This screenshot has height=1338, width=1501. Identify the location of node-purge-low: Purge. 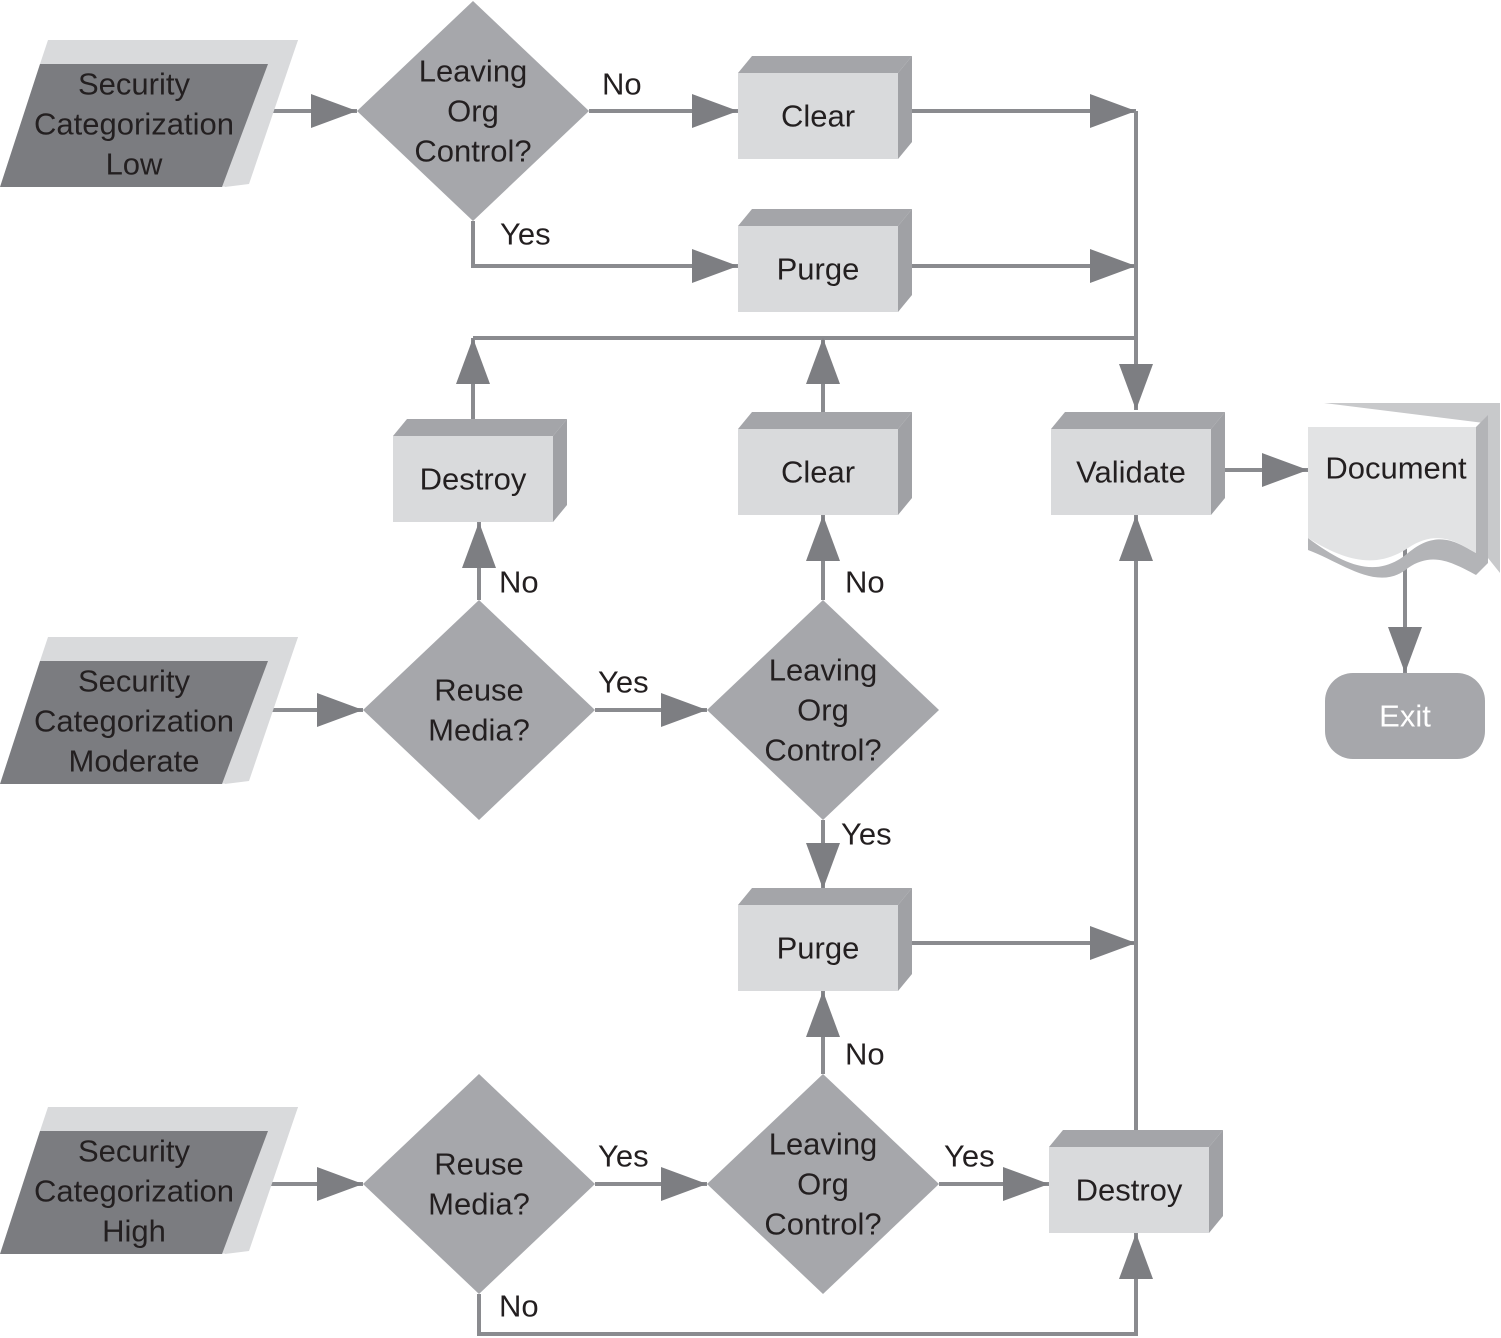
(825, 260).